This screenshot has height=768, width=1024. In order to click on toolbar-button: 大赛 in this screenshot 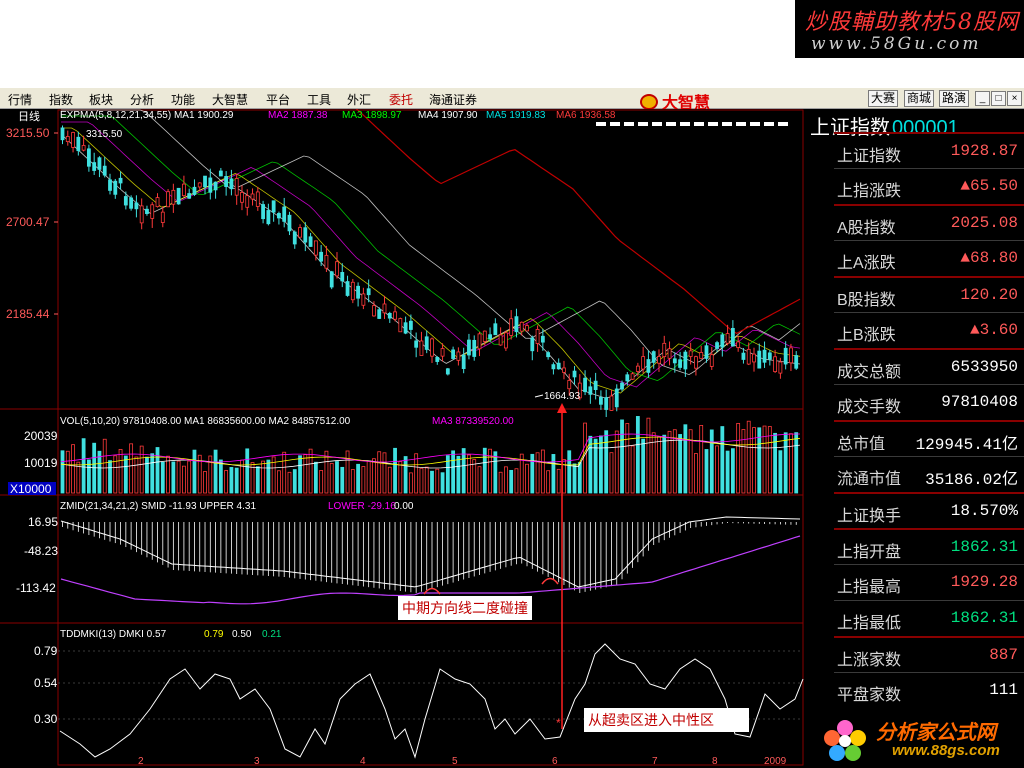, I will do `click(883, 98)`.